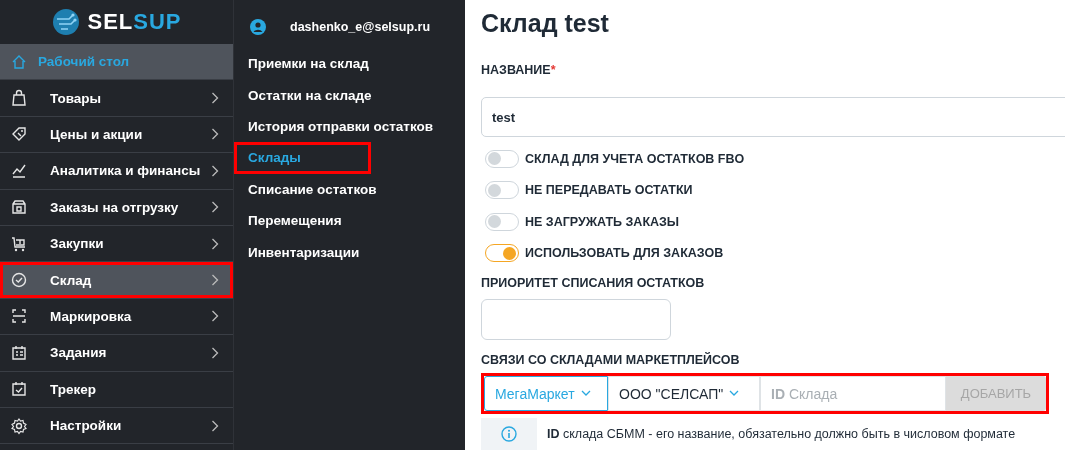 Image resolution: width=1065 pixels, height=450 pixels. What do you see at coordinates (116, 280) in the screenshot?
I see `sidebar-item: Склад` at bounding box center [116, 280].